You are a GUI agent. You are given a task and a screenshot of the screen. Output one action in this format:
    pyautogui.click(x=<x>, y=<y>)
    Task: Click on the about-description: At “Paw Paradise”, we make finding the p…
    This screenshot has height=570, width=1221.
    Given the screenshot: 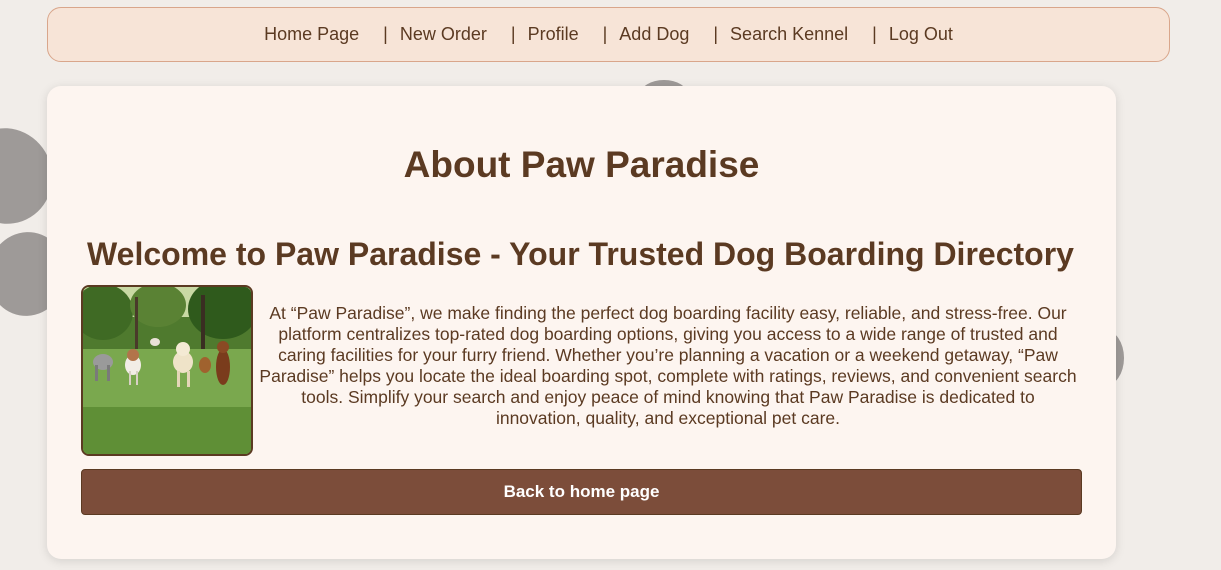 What is the action you would take?
    pyautogui.click(x=668, y=365)
    